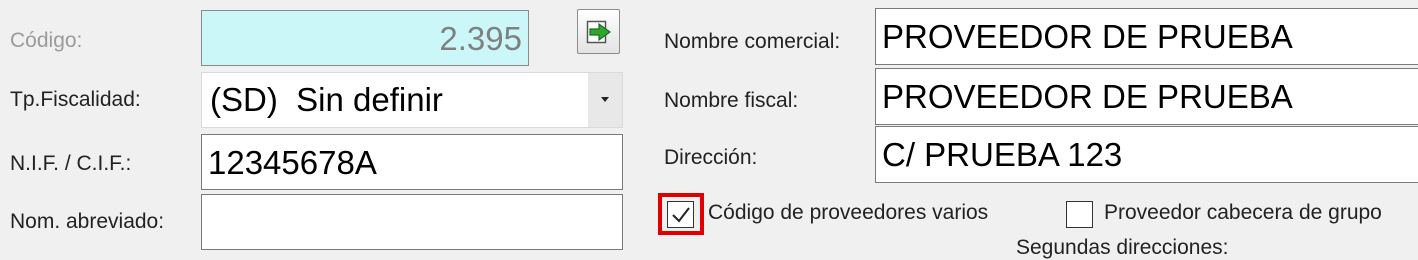  Describe the element at coordinates (752, 41) in the screenshot. I see `nombre-comercial-label: Nombre comercial:` at that location.